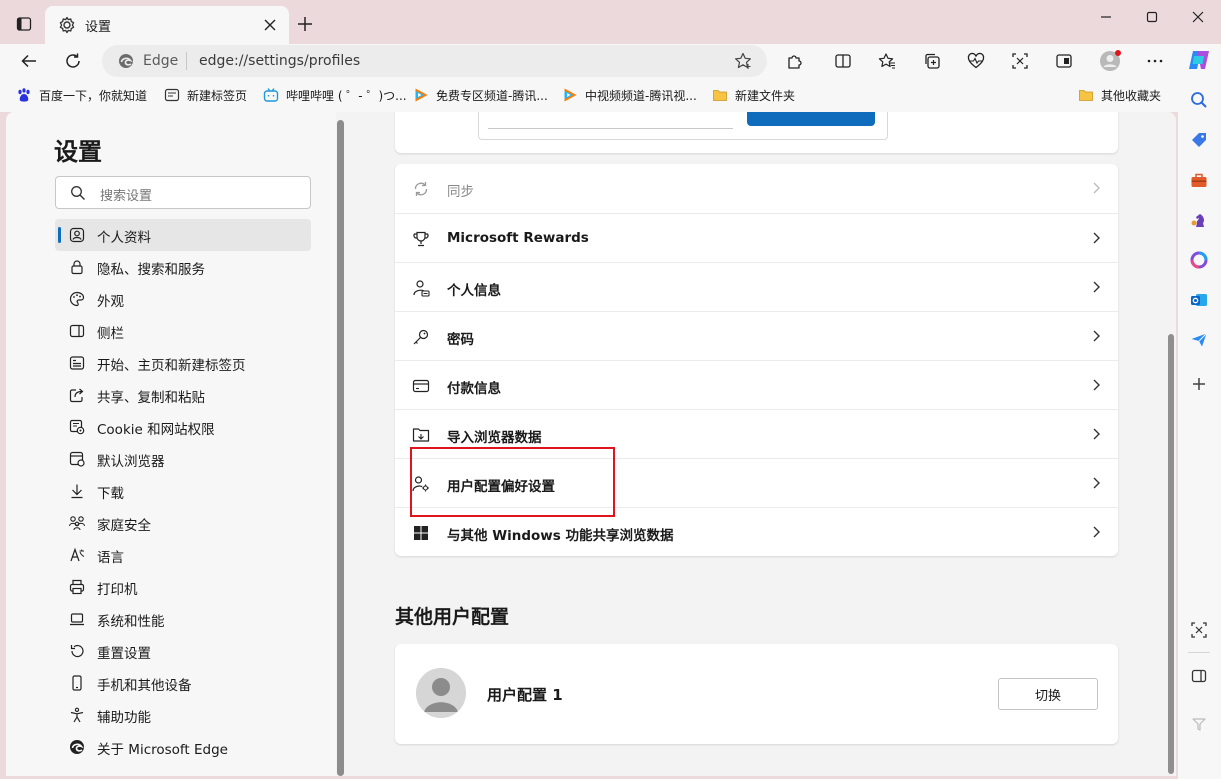 Image resolution: width=1221 pixels, height=779 pixels. I want to click on screenshot-button, so click(1020, 61).